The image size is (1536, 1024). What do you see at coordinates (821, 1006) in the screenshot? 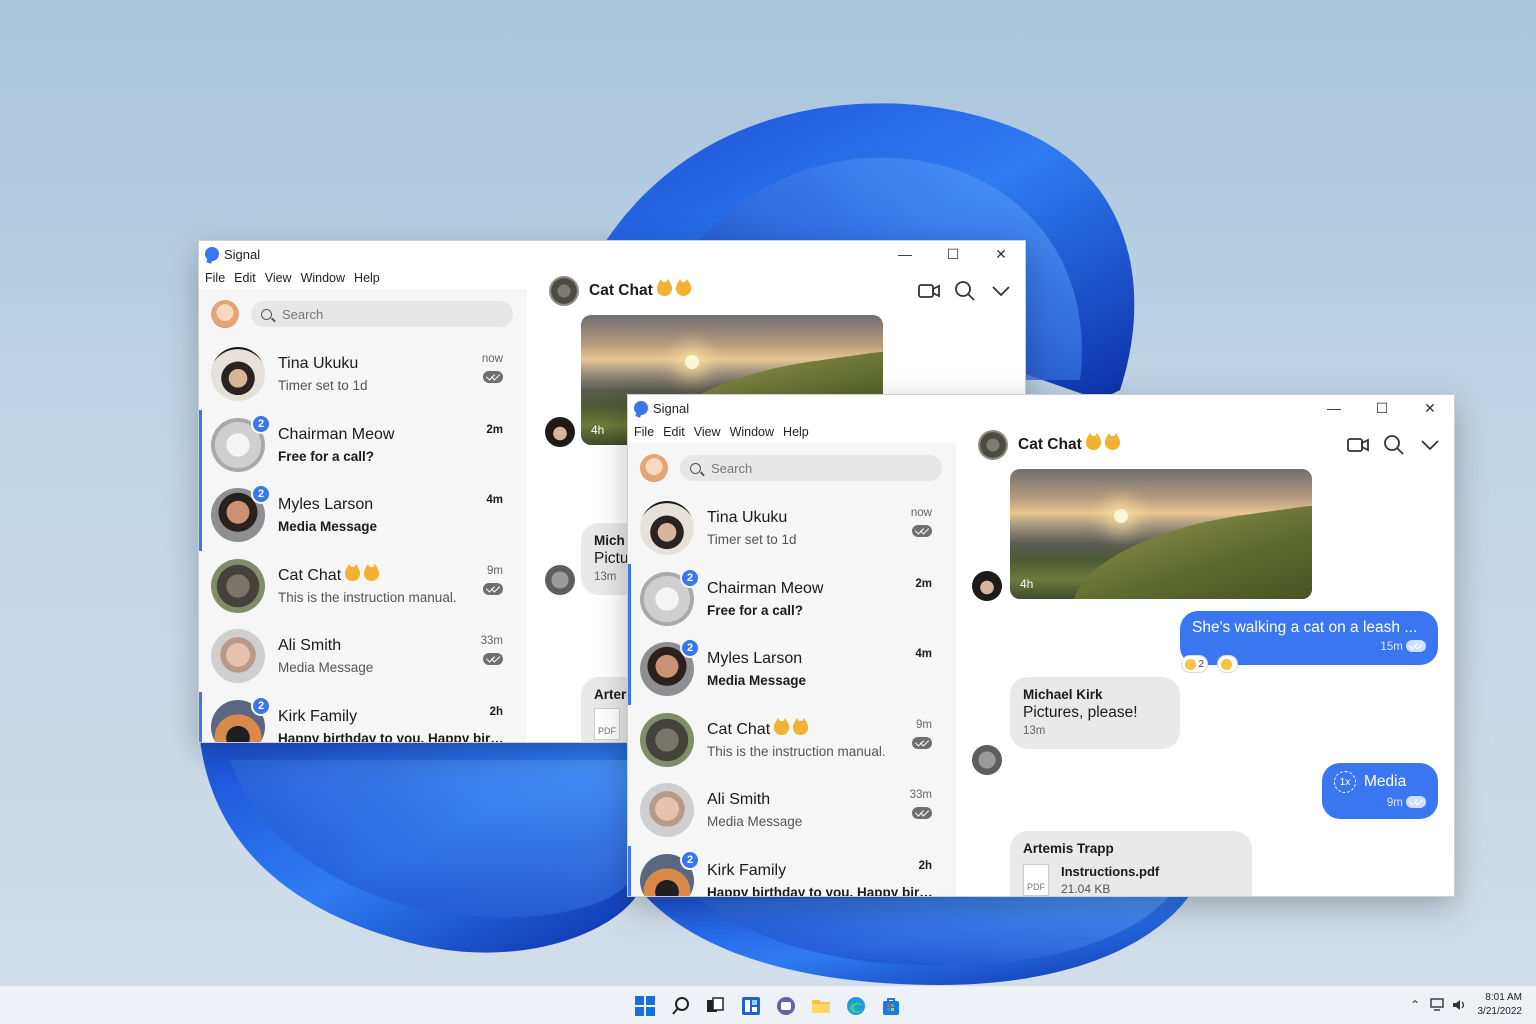
I see `file-explorer-icon` at bounding box center [821, 1006].